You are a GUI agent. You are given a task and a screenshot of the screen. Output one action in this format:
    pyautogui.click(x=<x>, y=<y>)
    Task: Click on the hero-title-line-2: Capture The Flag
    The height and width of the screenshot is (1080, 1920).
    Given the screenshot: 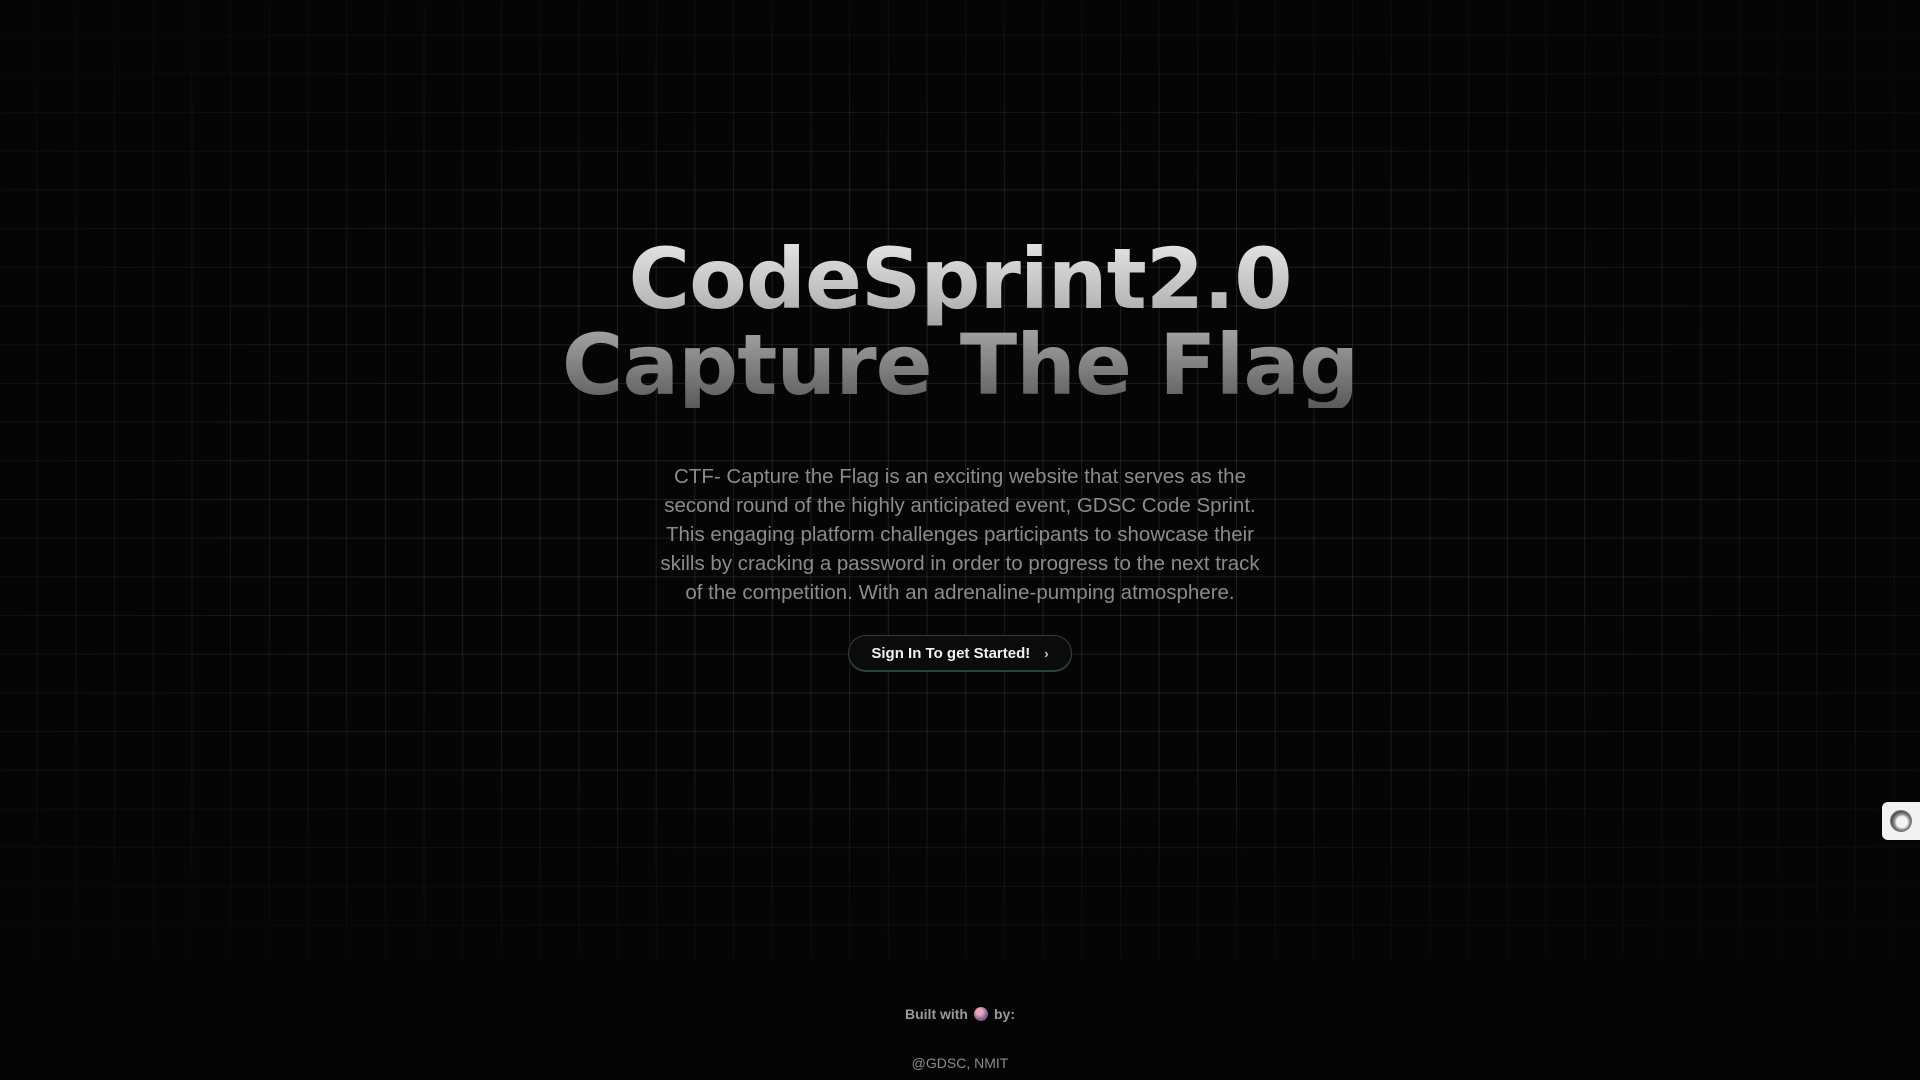 What is the action you would take?
    pyautogui.click(x=960, y=365)
    